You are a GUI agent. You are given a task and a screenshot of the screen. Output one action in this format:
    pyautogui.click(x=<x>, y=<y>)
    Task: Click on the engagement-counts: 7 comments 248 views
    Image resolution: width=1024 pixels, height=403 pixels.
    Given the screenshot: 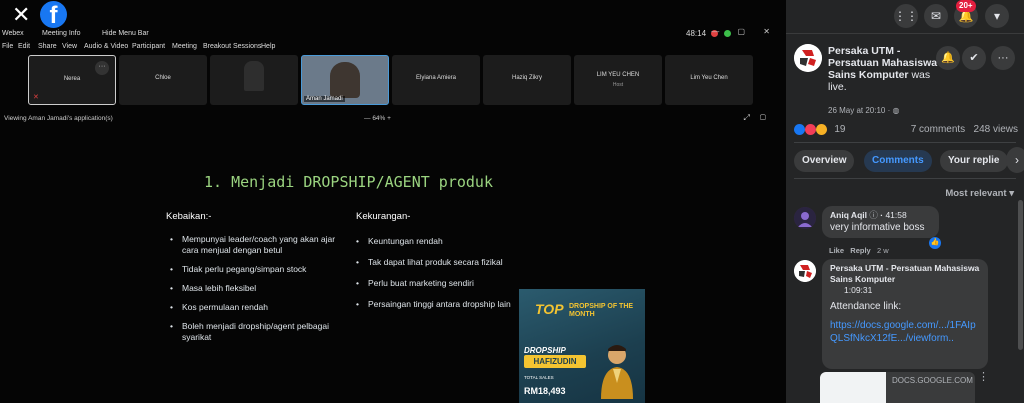 What is the action you would take?
    pyautogui.click(x=964, y=129)
    